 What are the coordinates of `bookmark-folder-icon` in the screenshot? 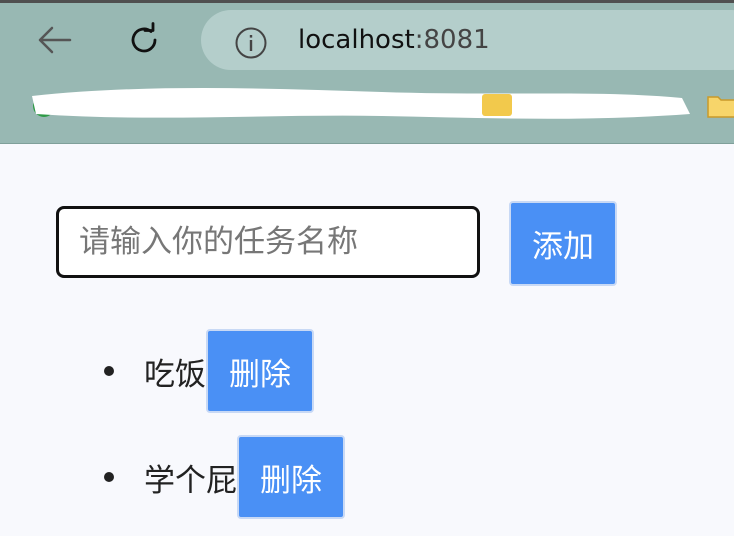 It's located at (720, 106).